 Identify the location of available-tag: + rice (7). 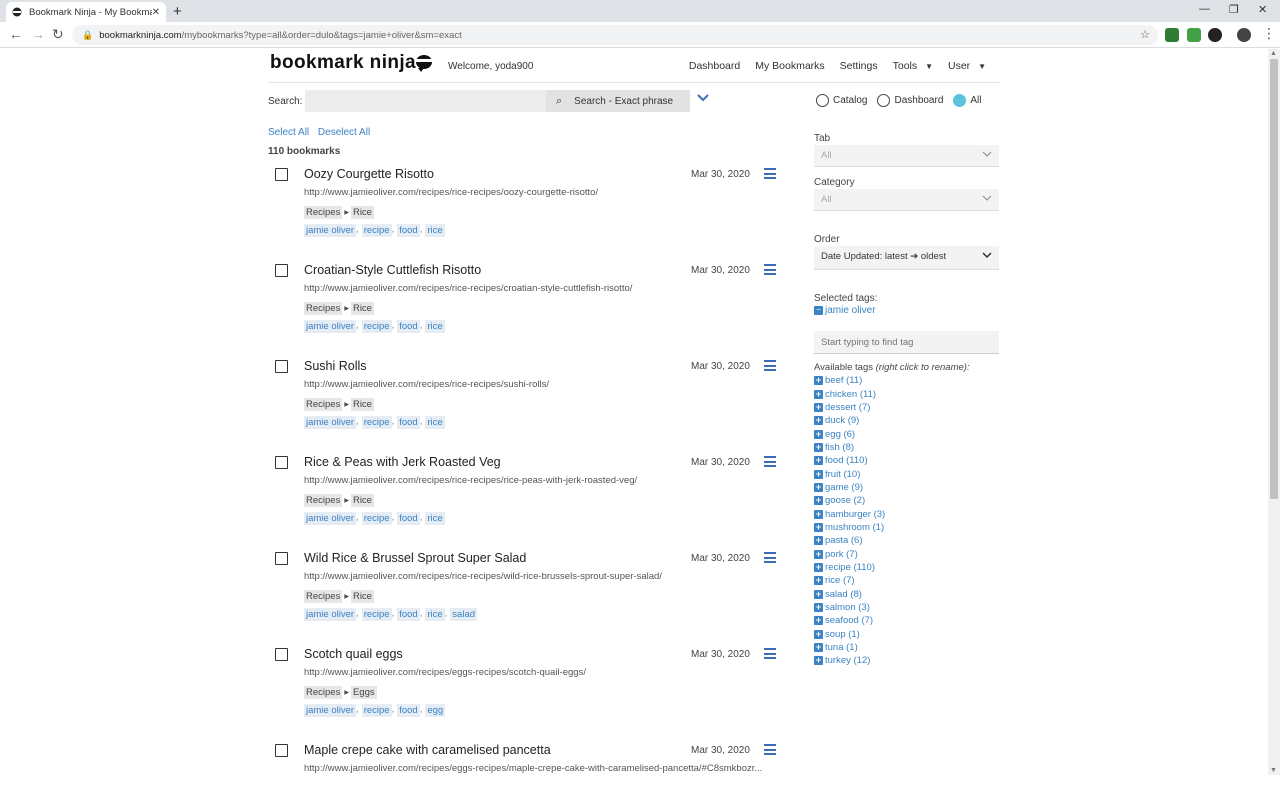
(849, 580).